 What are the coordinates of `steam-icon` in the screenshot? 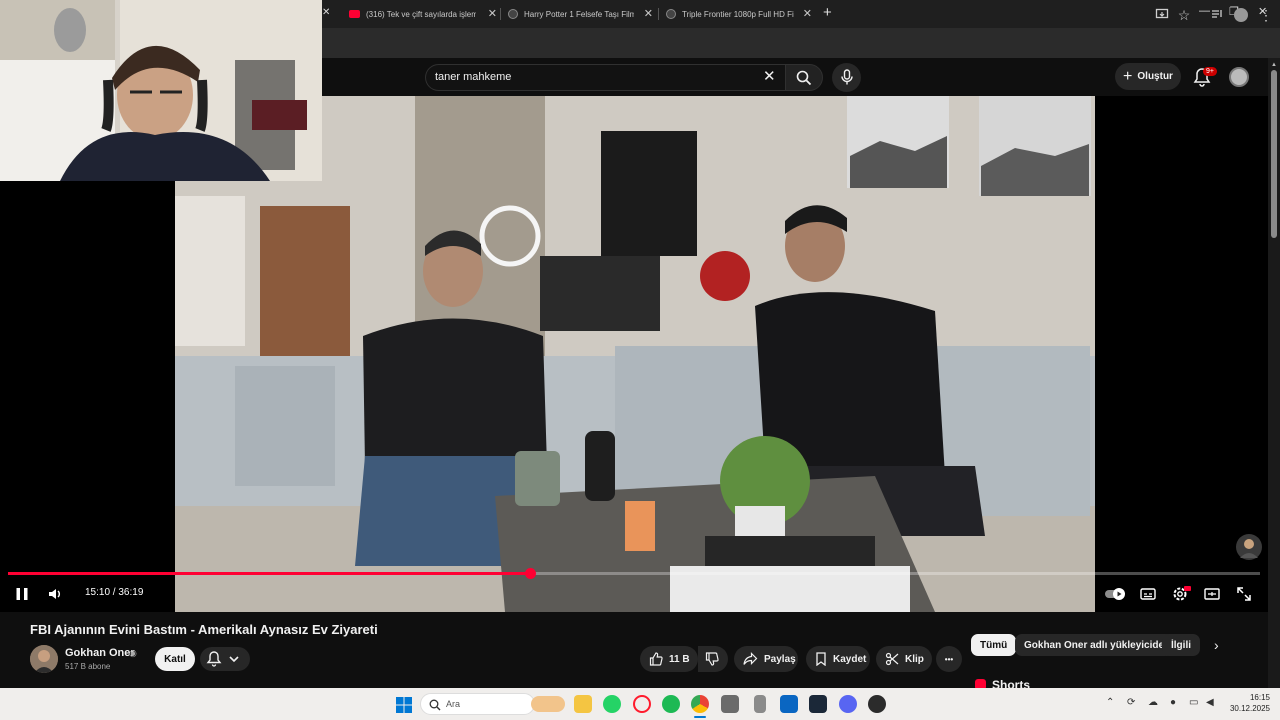 It's located at (818, 704).